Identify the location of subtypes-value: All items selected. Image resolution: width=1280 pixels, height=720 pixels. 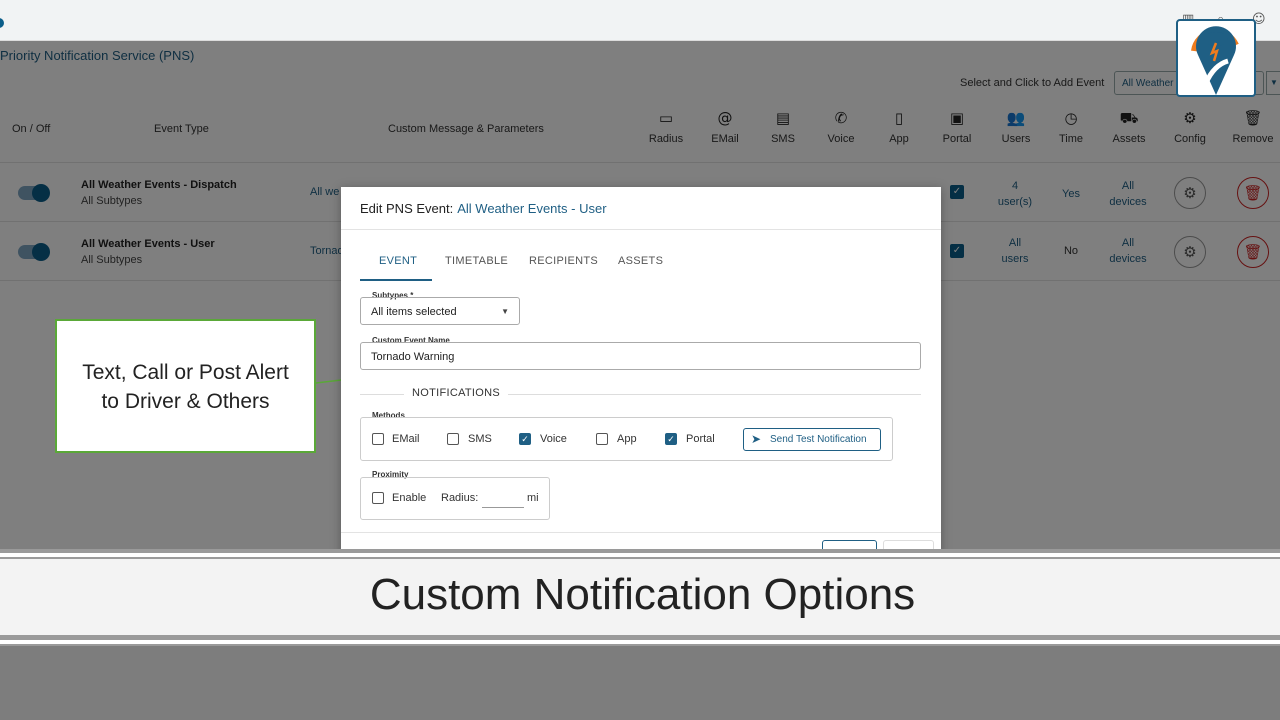
(414, 312).